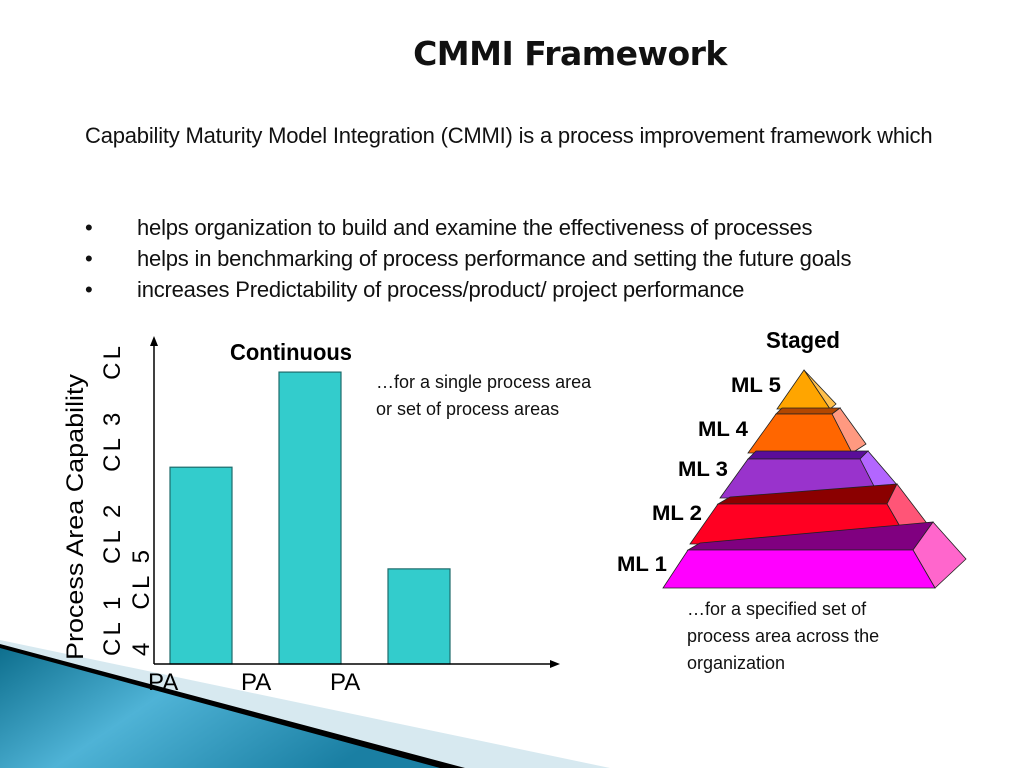 The width and height of the screenshot is (1024, 768). What do you see at coordinates (756, 385) in the screenshot?
I see `pyramid-level-label: ML 5` at bounding box center [756, 385].